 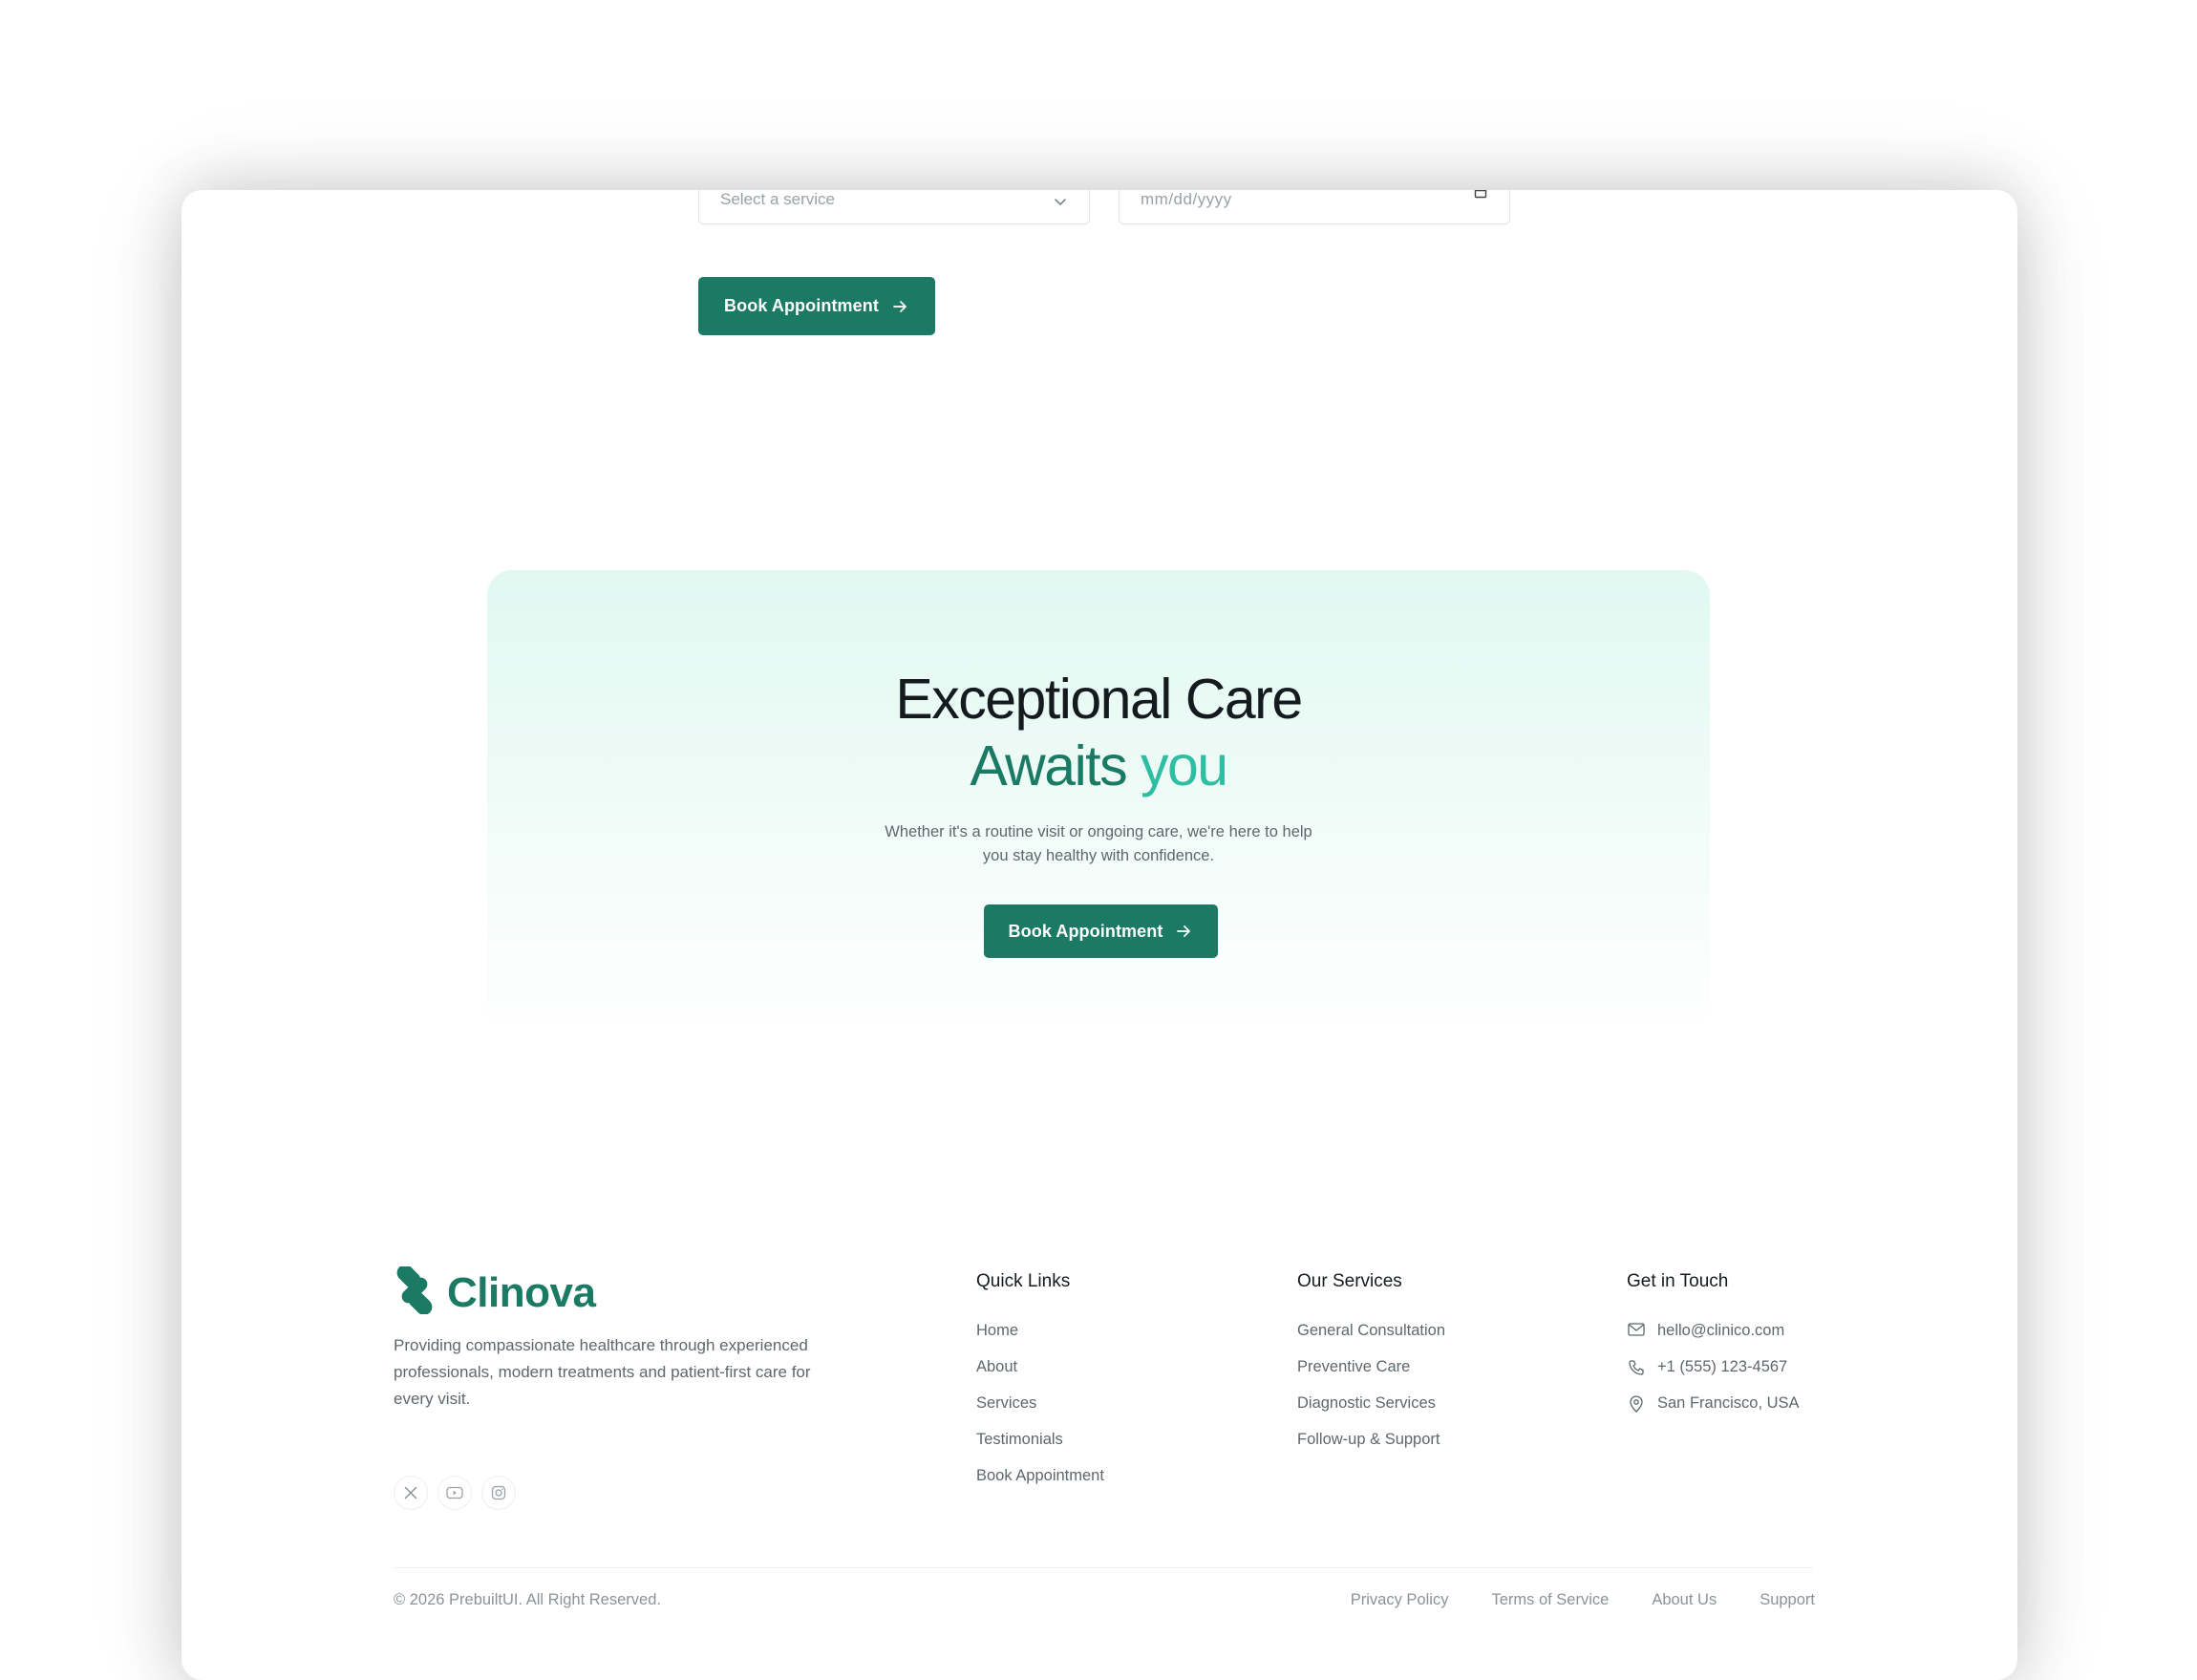 What do you see at coordinates (1099, 699) in the screenshot?
I see `cta-title: Exceptional Care` at bounding box center [1099, 699].